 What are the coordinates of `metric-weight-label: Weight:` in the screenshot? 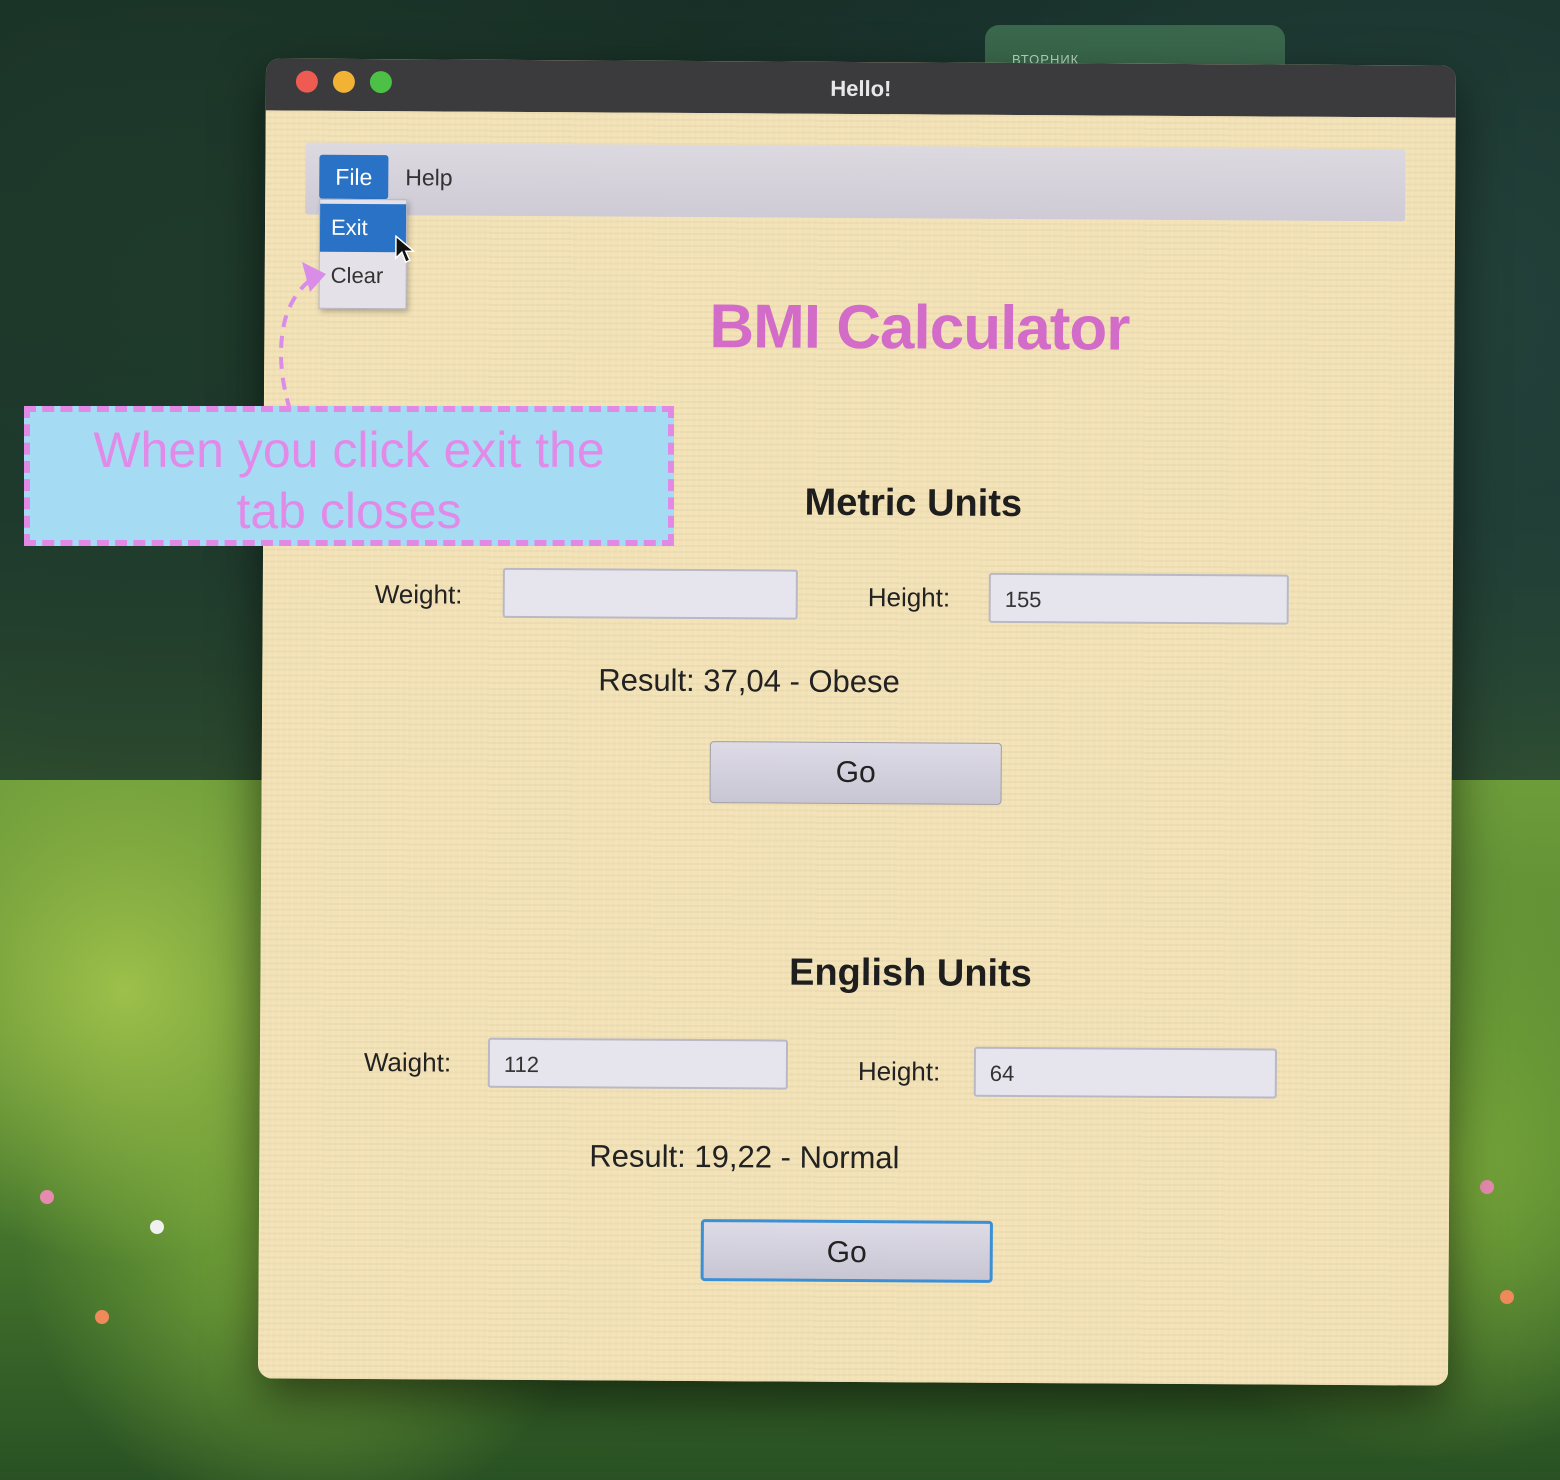 It's located at (418, 594).